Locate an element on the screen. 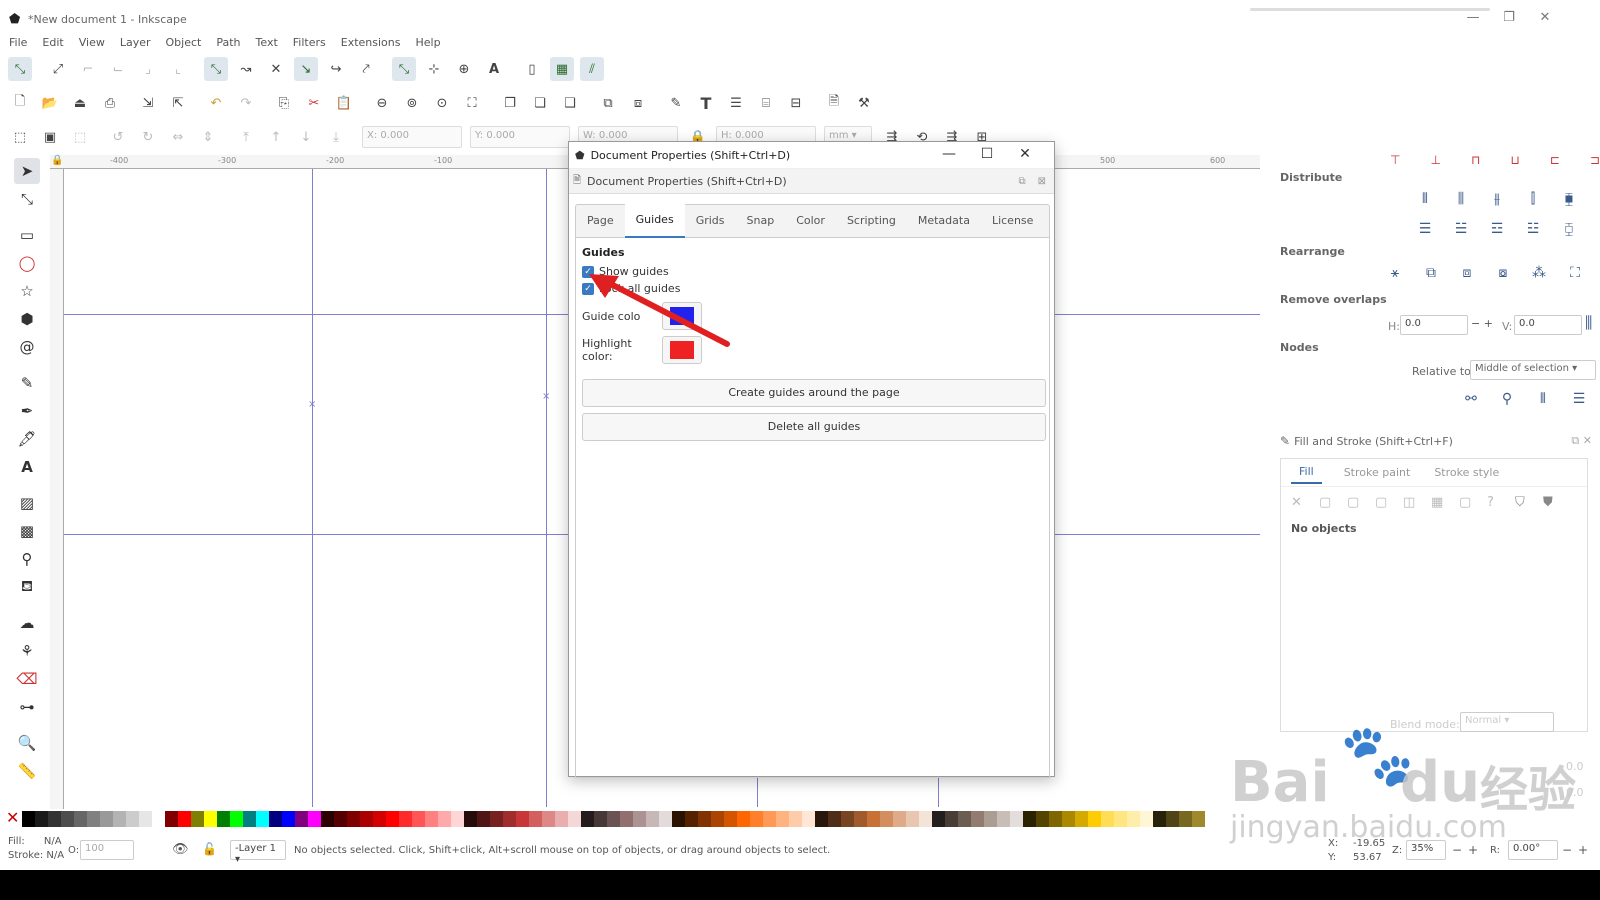 The height and width of the screenshot is (900, 1600). distribute-gaps-v-icon: ☳ is located at coordinates (1533, 229).